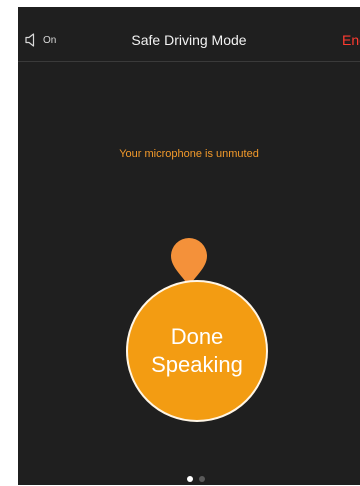 This screenshot has width=360, height=486. Describe the element at coordinates (202, 479) in the screenshot. I see `page-dot` at that location.